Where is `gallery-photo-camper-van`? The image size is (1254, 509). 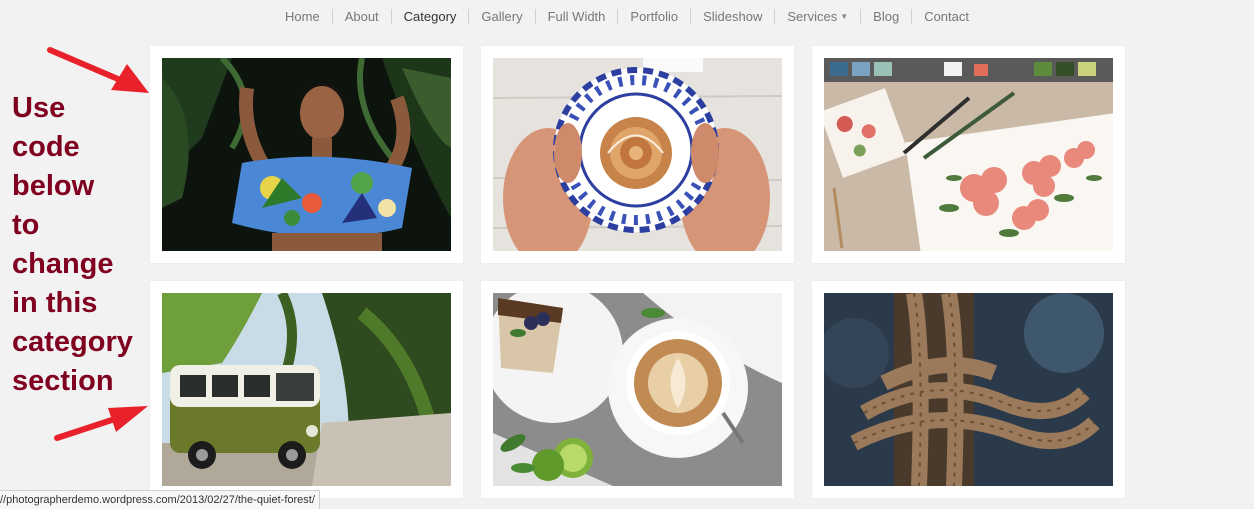
gallery-photo-camper-van is located at coordinates (306, 389).